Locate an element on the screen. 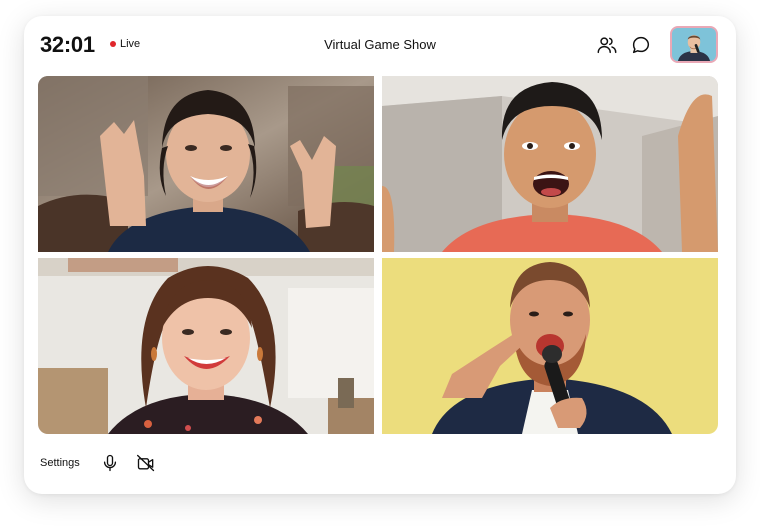  call-controls: Settings is located at coordinates (106, 463).